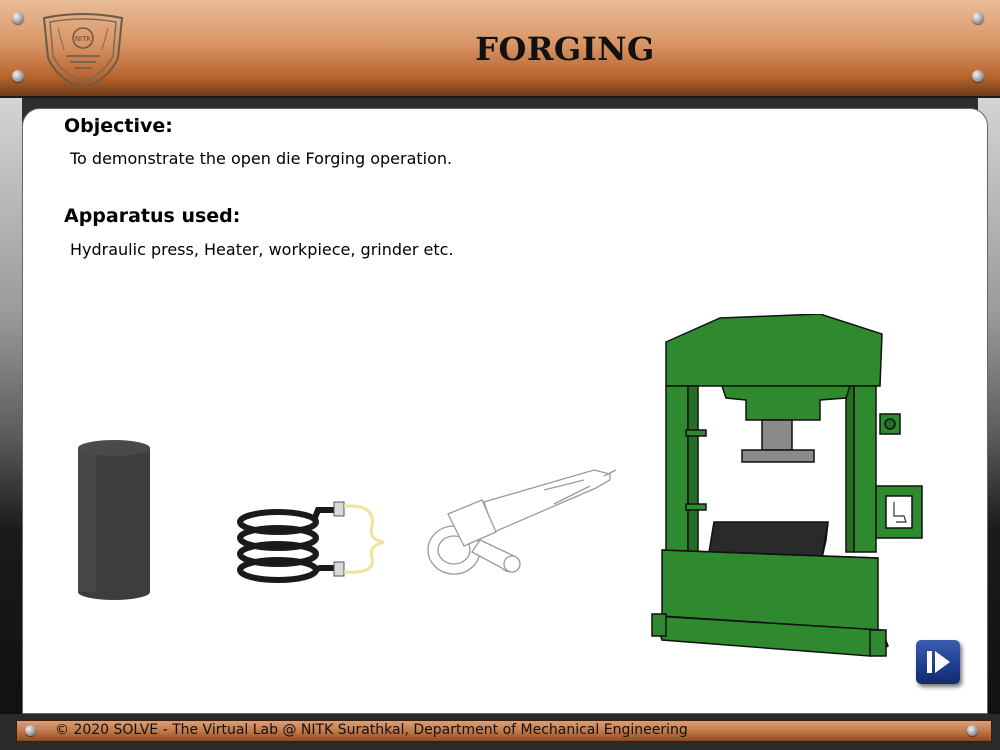 The width and height of the screenshot is (1000, 750). Describe the element at coordinates (314, 541) in the screenshot. I see `heater-coil-icon` at that location.